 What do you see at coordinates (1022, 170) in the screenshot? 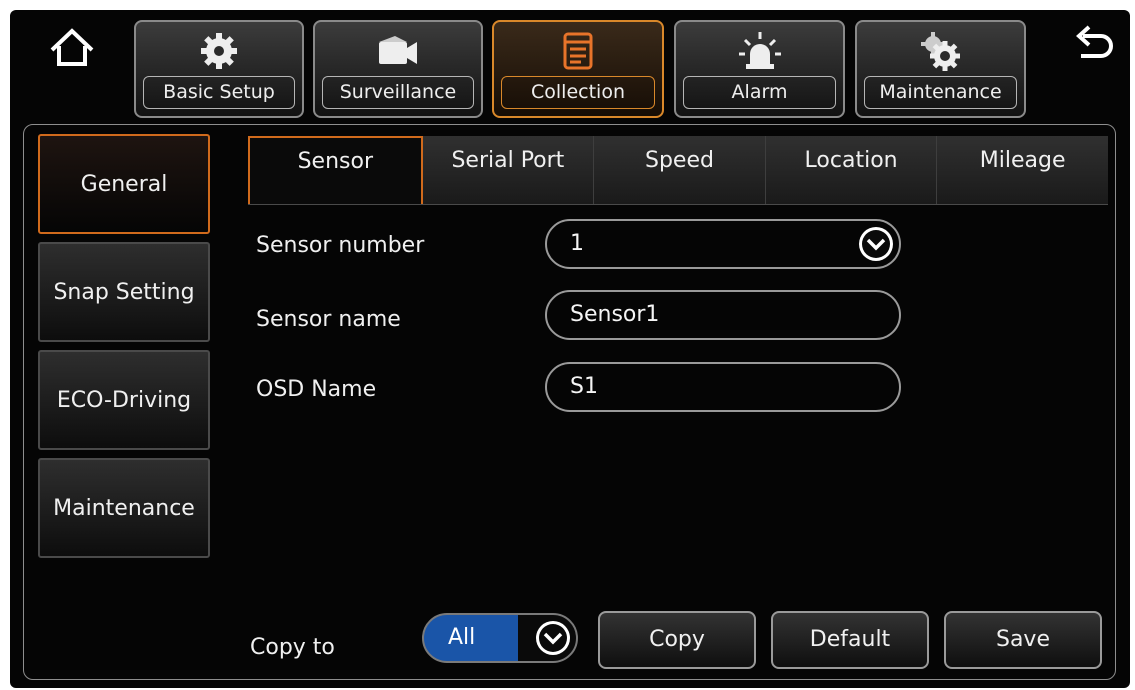
I see `tab-mileage: Mileage` at bounding box center [1022, 170].